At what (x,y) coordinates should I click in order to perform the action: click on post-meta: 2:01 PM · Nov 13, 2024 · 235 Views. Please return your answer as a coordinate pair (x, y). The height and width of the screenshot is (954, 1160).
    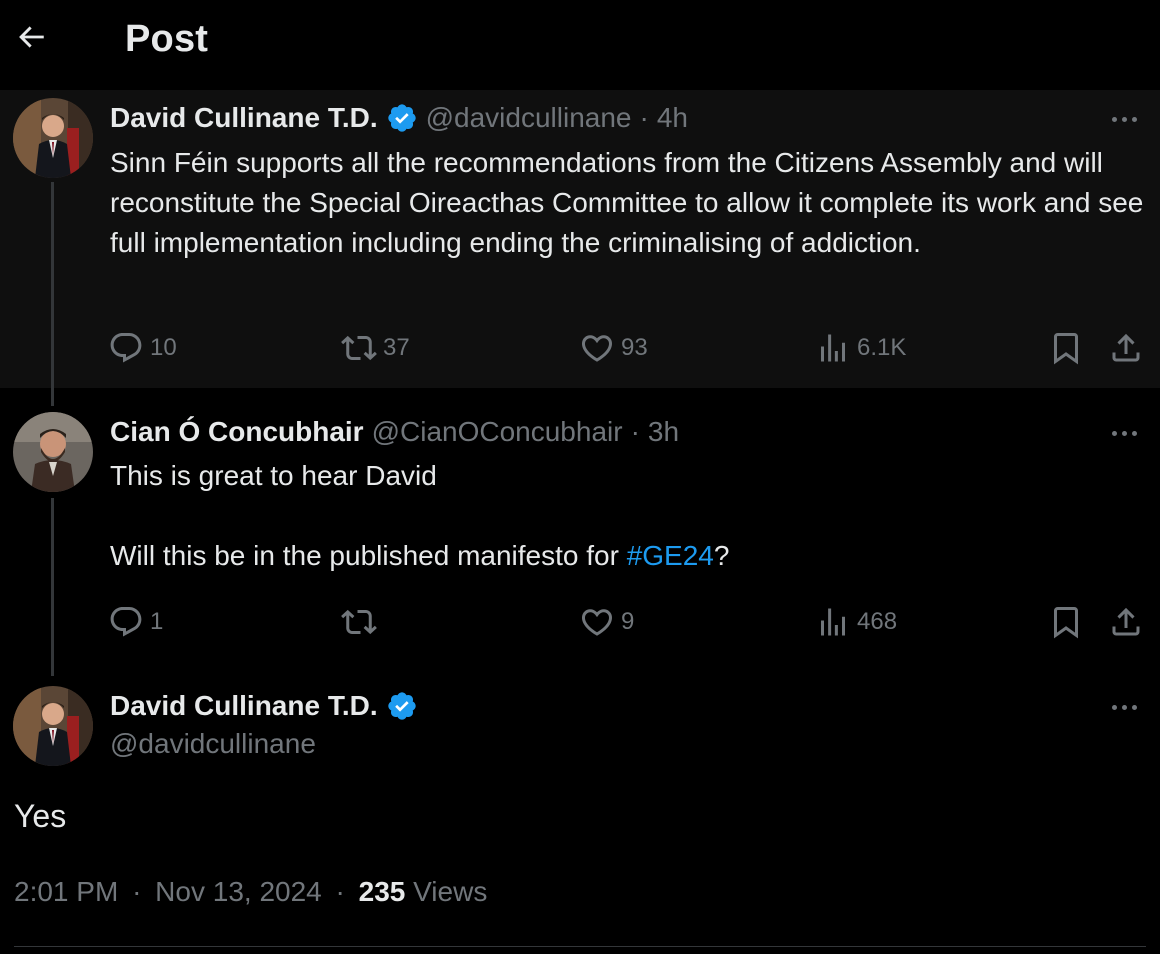
    Looking at the image, I should click on (250, 892).